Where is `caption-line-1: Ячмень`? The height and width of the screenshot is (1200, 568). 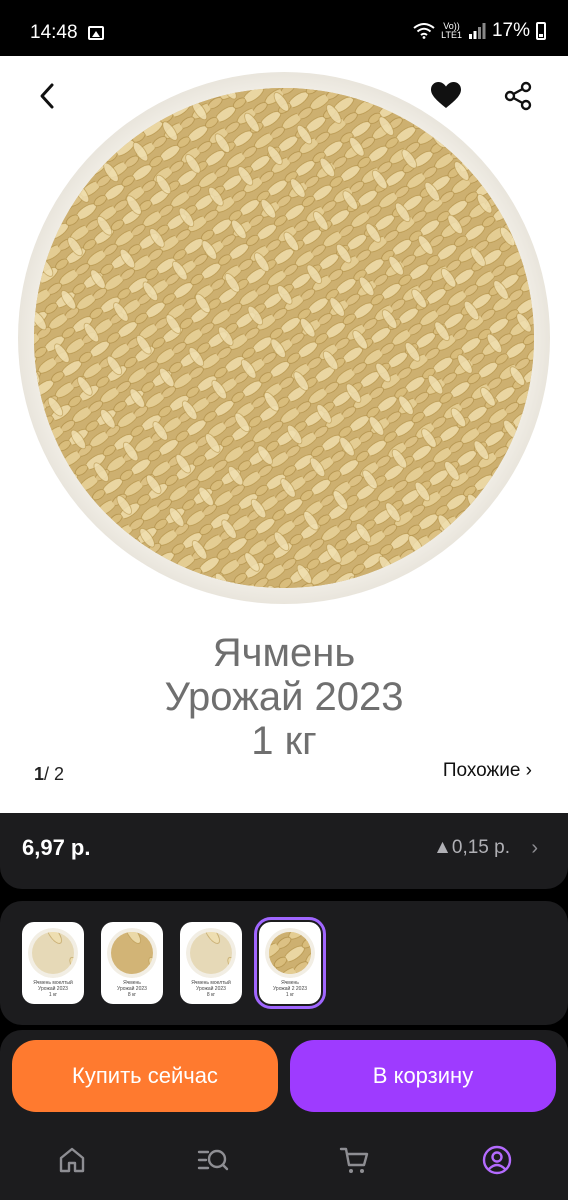
caption-line-1: Ячмень is located at coordinates (284, 653).